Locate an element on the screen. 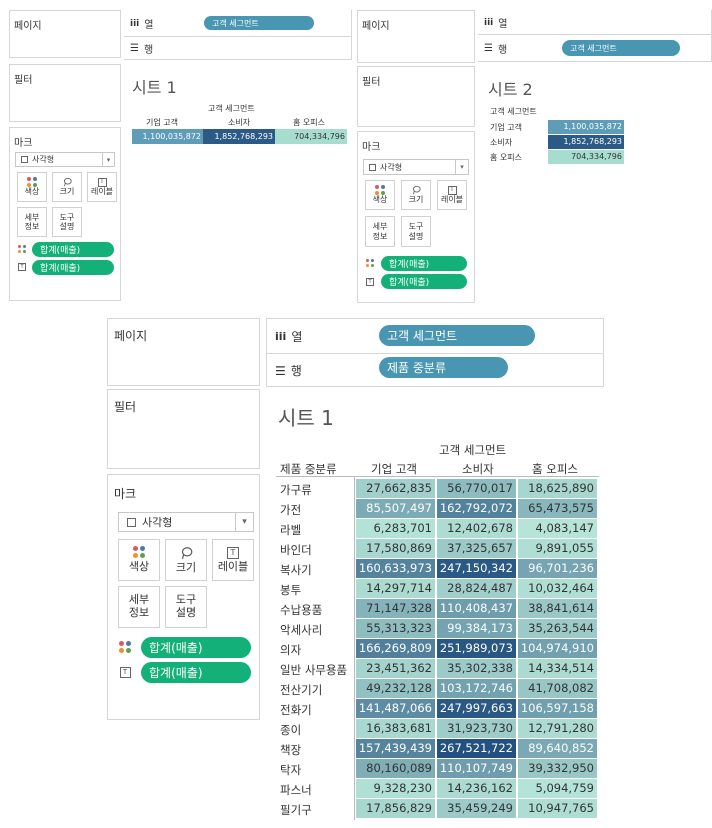  data-cell: 99,384,173 is located at coordinates (476, 628).